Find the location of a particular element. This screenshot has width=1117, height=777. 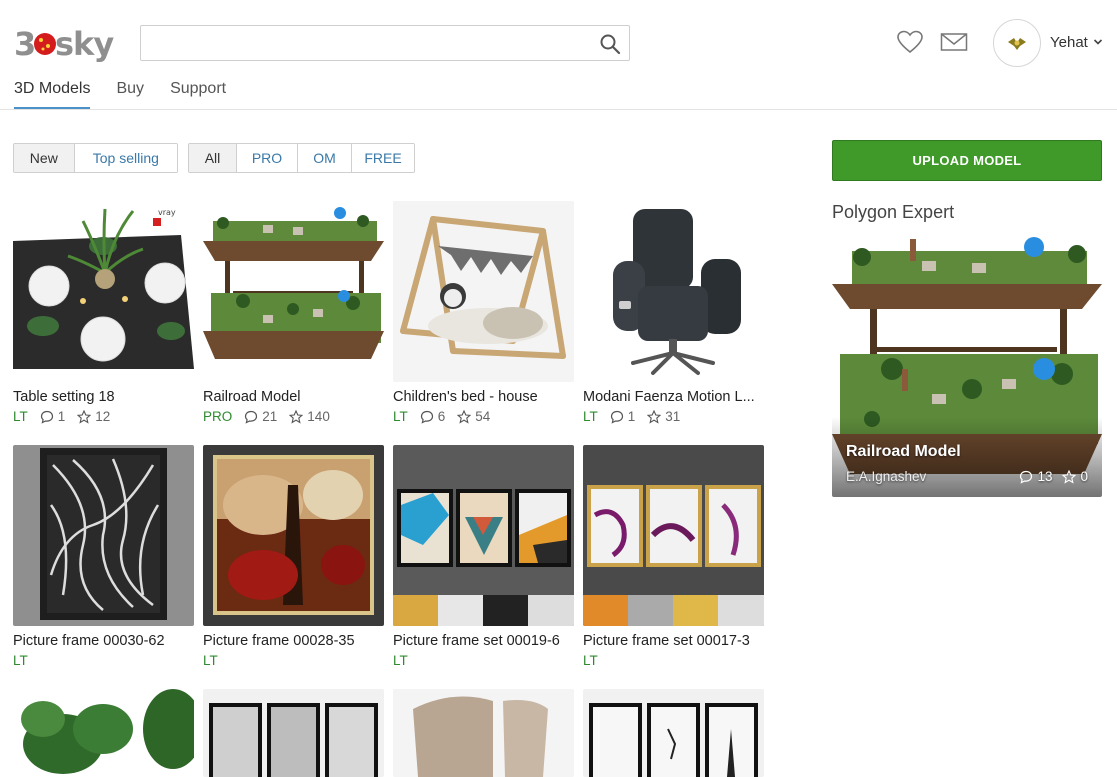

model-title: Picture frame 00028-35 is located at coordinates (293, 641).